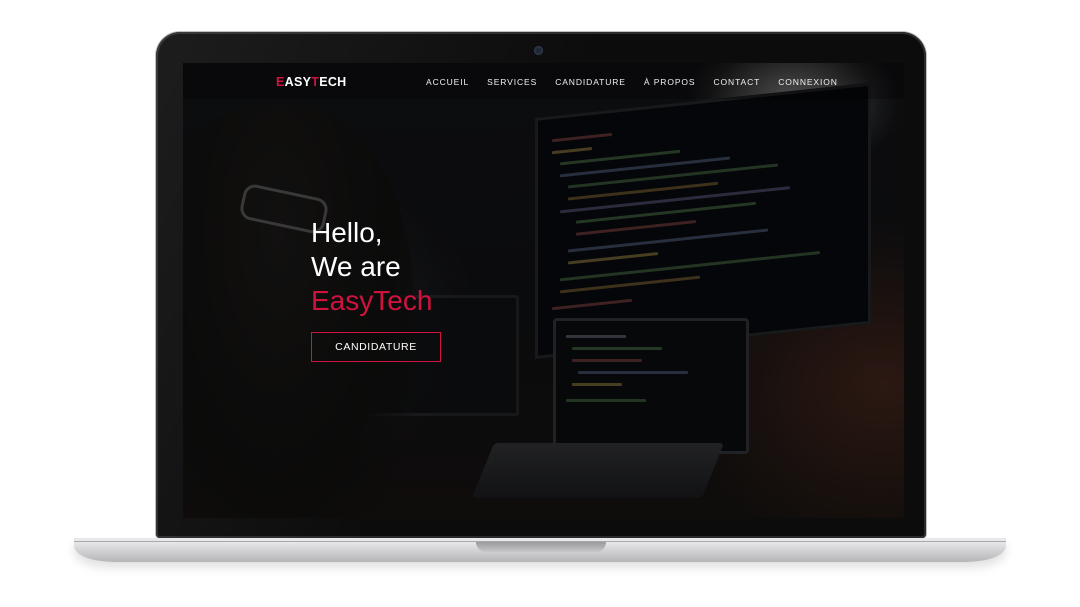 This screenshot has width=1080, height=607. What do you see at coordinates (808, 82) in the screenshot?
I see `nav-link-connexion: CONNEXION` at bounding box center [808, 82].